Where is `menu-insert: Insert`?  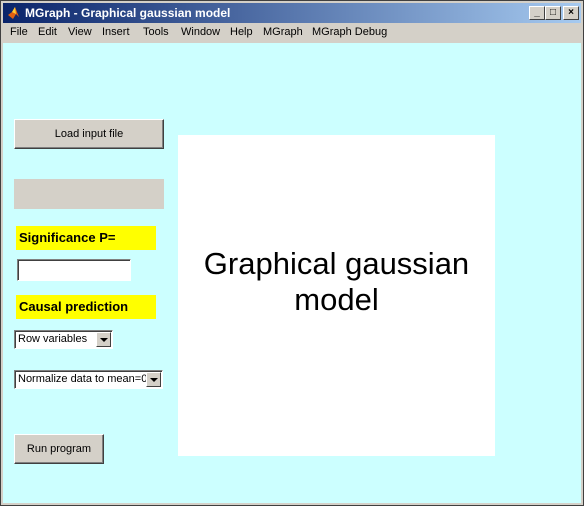 menu-insert: Insert is located at coordinates (116, 32).